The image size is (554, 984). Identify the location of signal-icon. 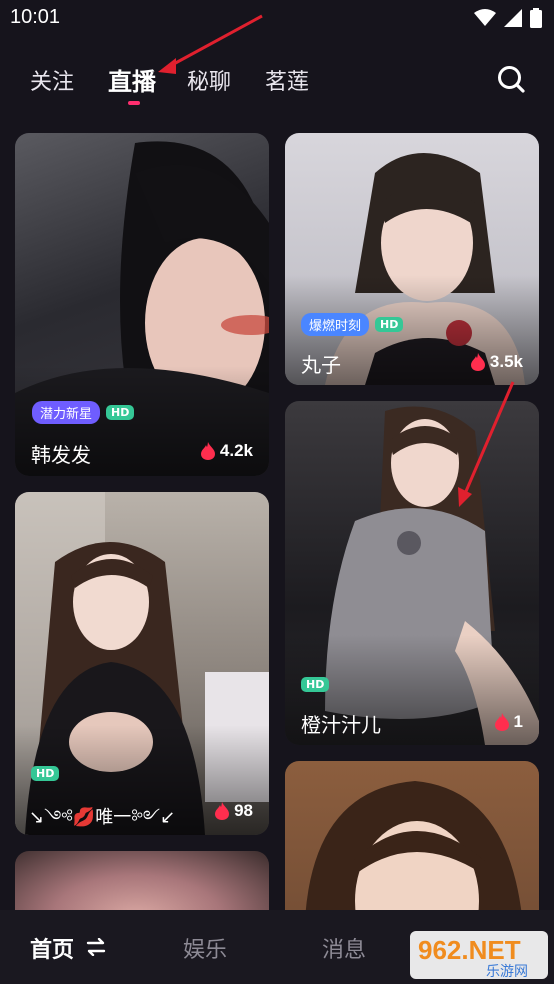
(513, 18).